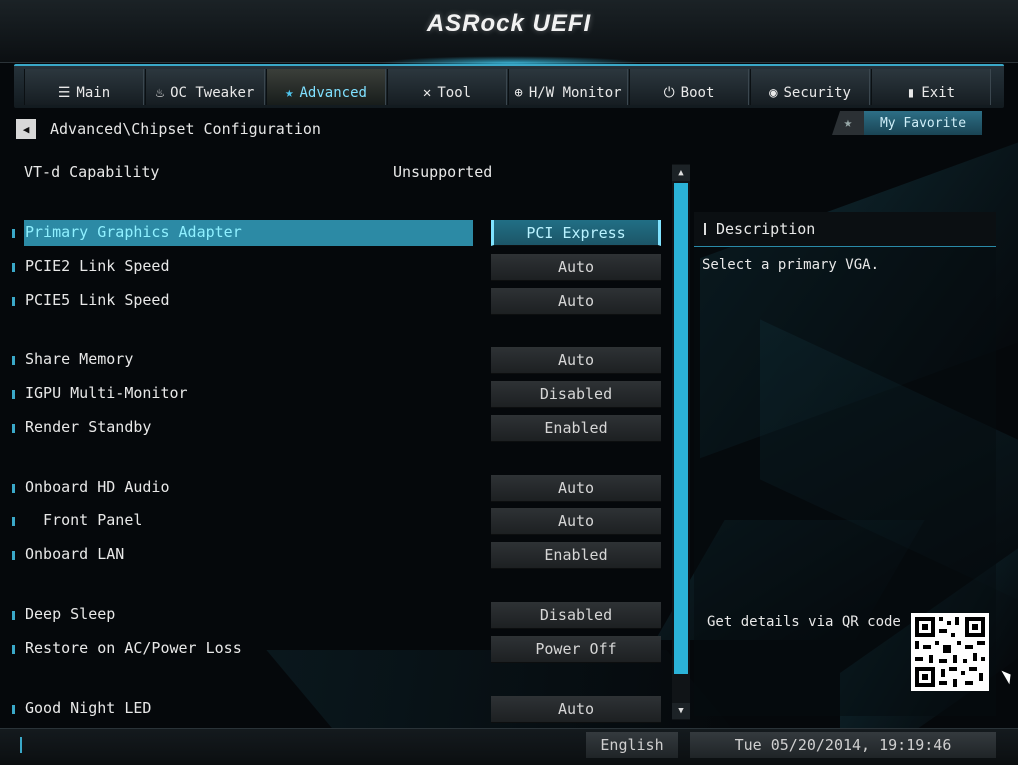 The height and width of the screenshot is (765, 1018). I want to click on tab-label: Boot, so click(697, 93).